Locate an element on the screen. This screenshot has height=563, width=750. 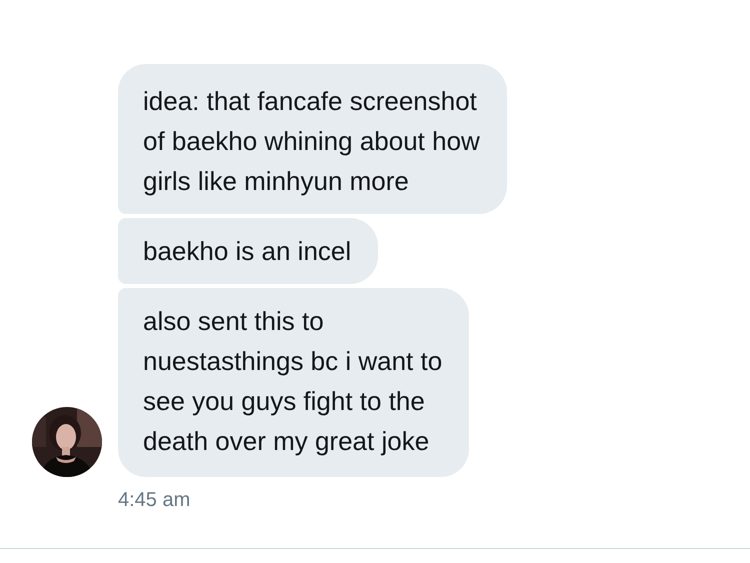
timestamp: 4:45 am is located at coordinates (155, 500).